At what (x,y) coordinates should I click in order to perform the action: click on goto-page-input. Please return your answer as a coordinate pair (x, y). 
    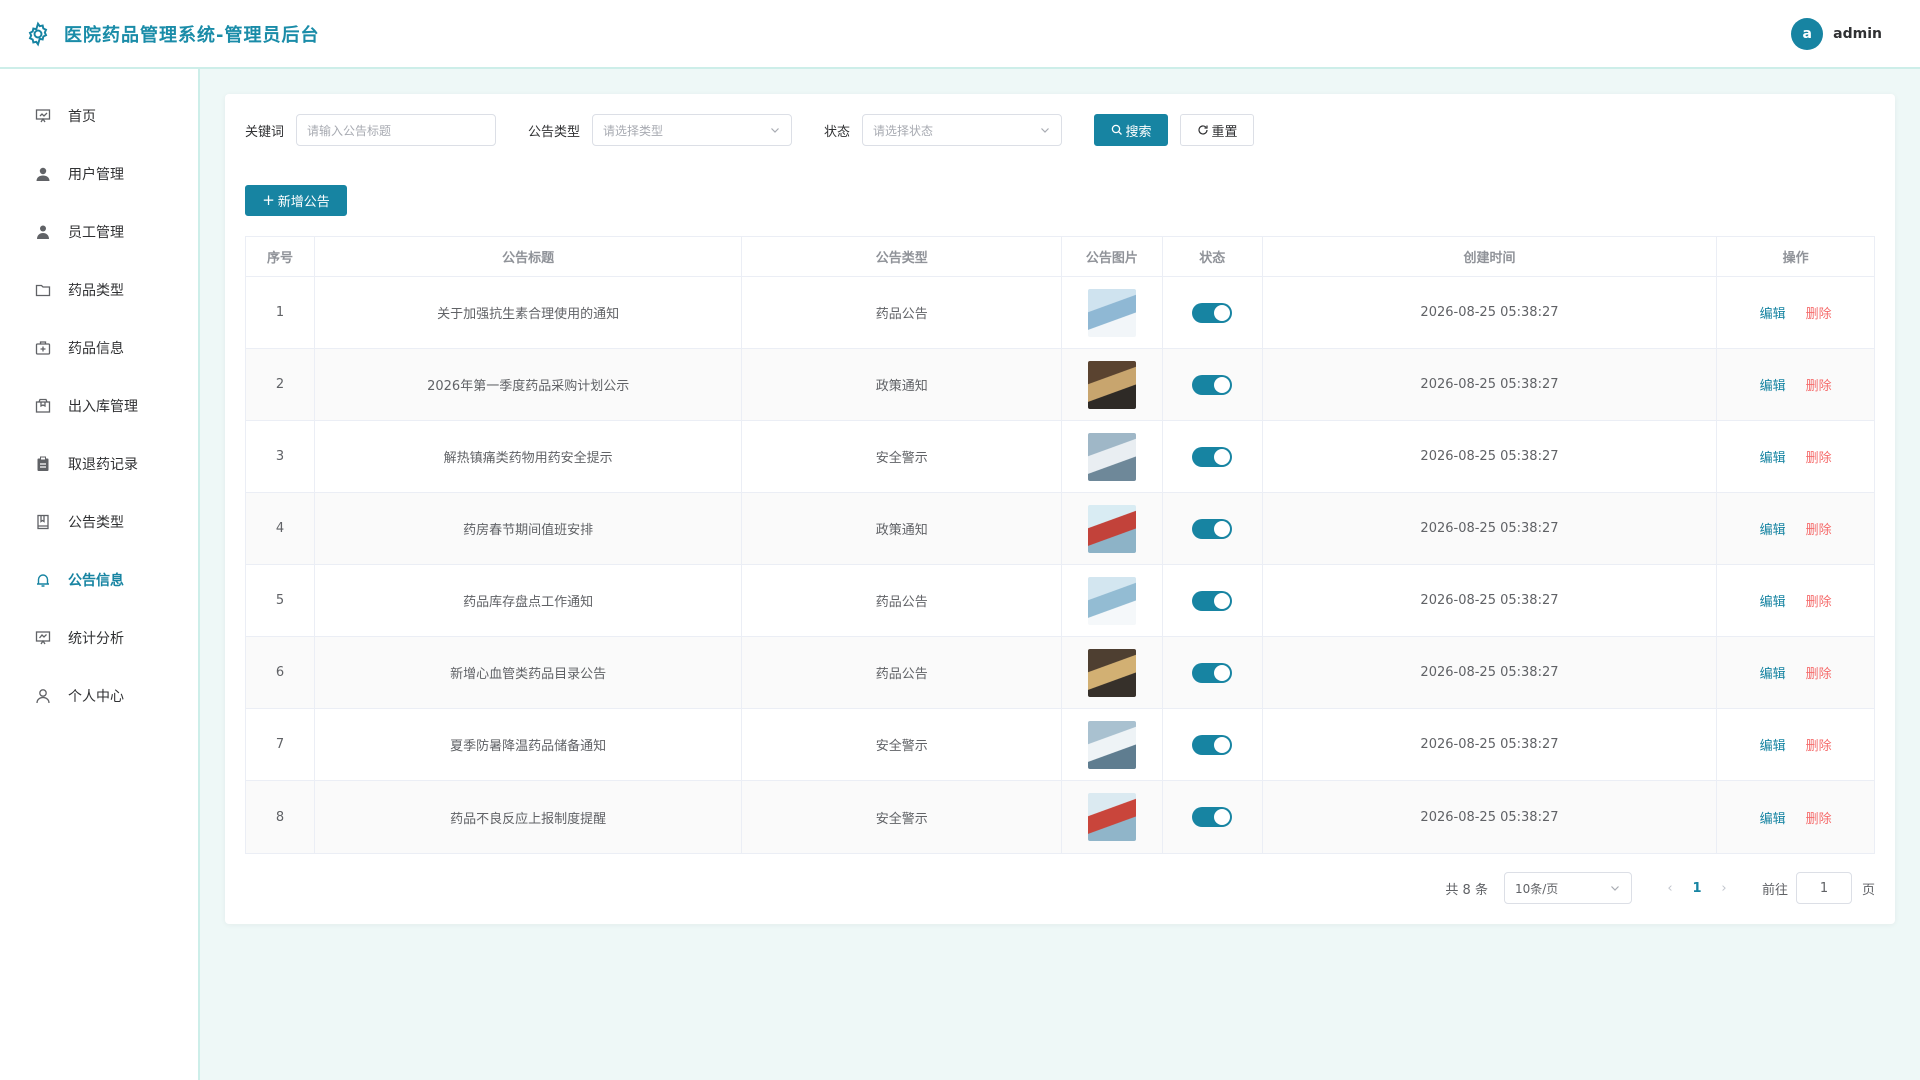
    Looking at the image, I should click on (1823, 888).